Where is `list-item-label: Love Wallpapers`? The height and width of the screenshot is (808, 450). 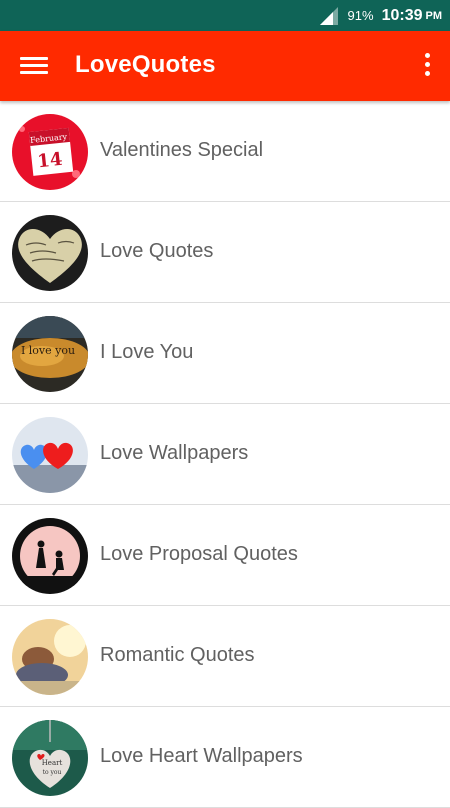
list-item-label: Love Wallpapers is located at coordinates (174, 453).